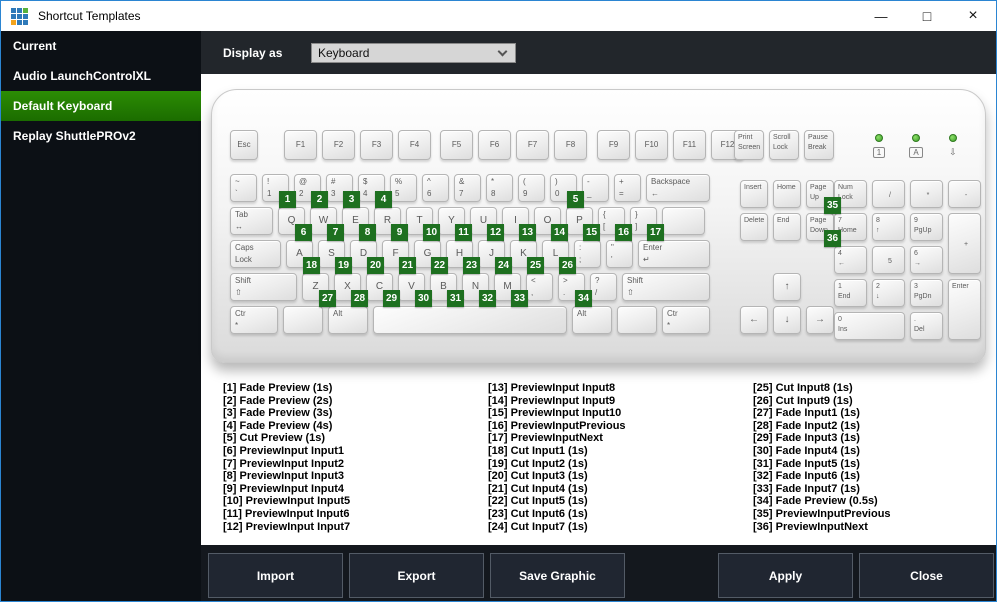  What do you see at coordinates (413, 53) in the screenshot?
I see `display-as-dropdown: Keyboard` at bounding box center [413, 53].